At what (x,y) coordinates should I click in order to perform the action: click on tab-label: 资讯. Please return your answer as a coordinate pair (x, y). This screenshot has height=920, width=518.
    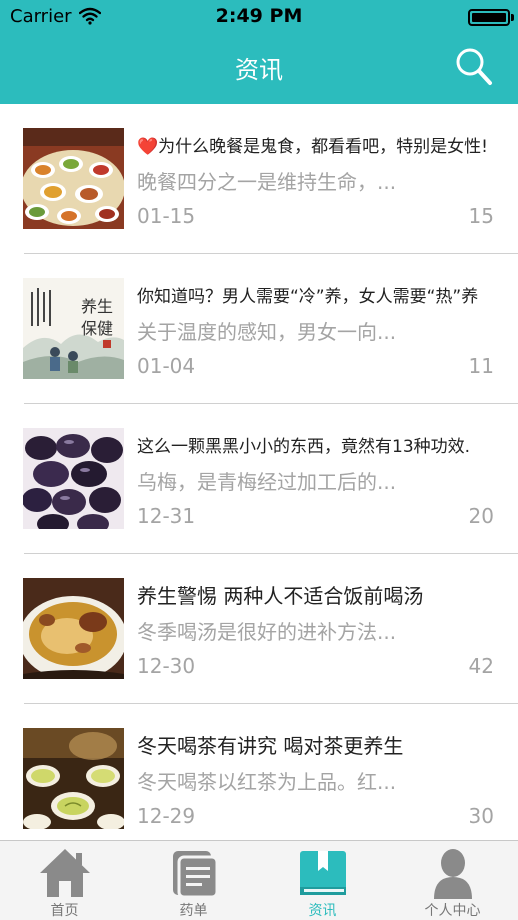
    Looking at the image, I should click on (322, 911).